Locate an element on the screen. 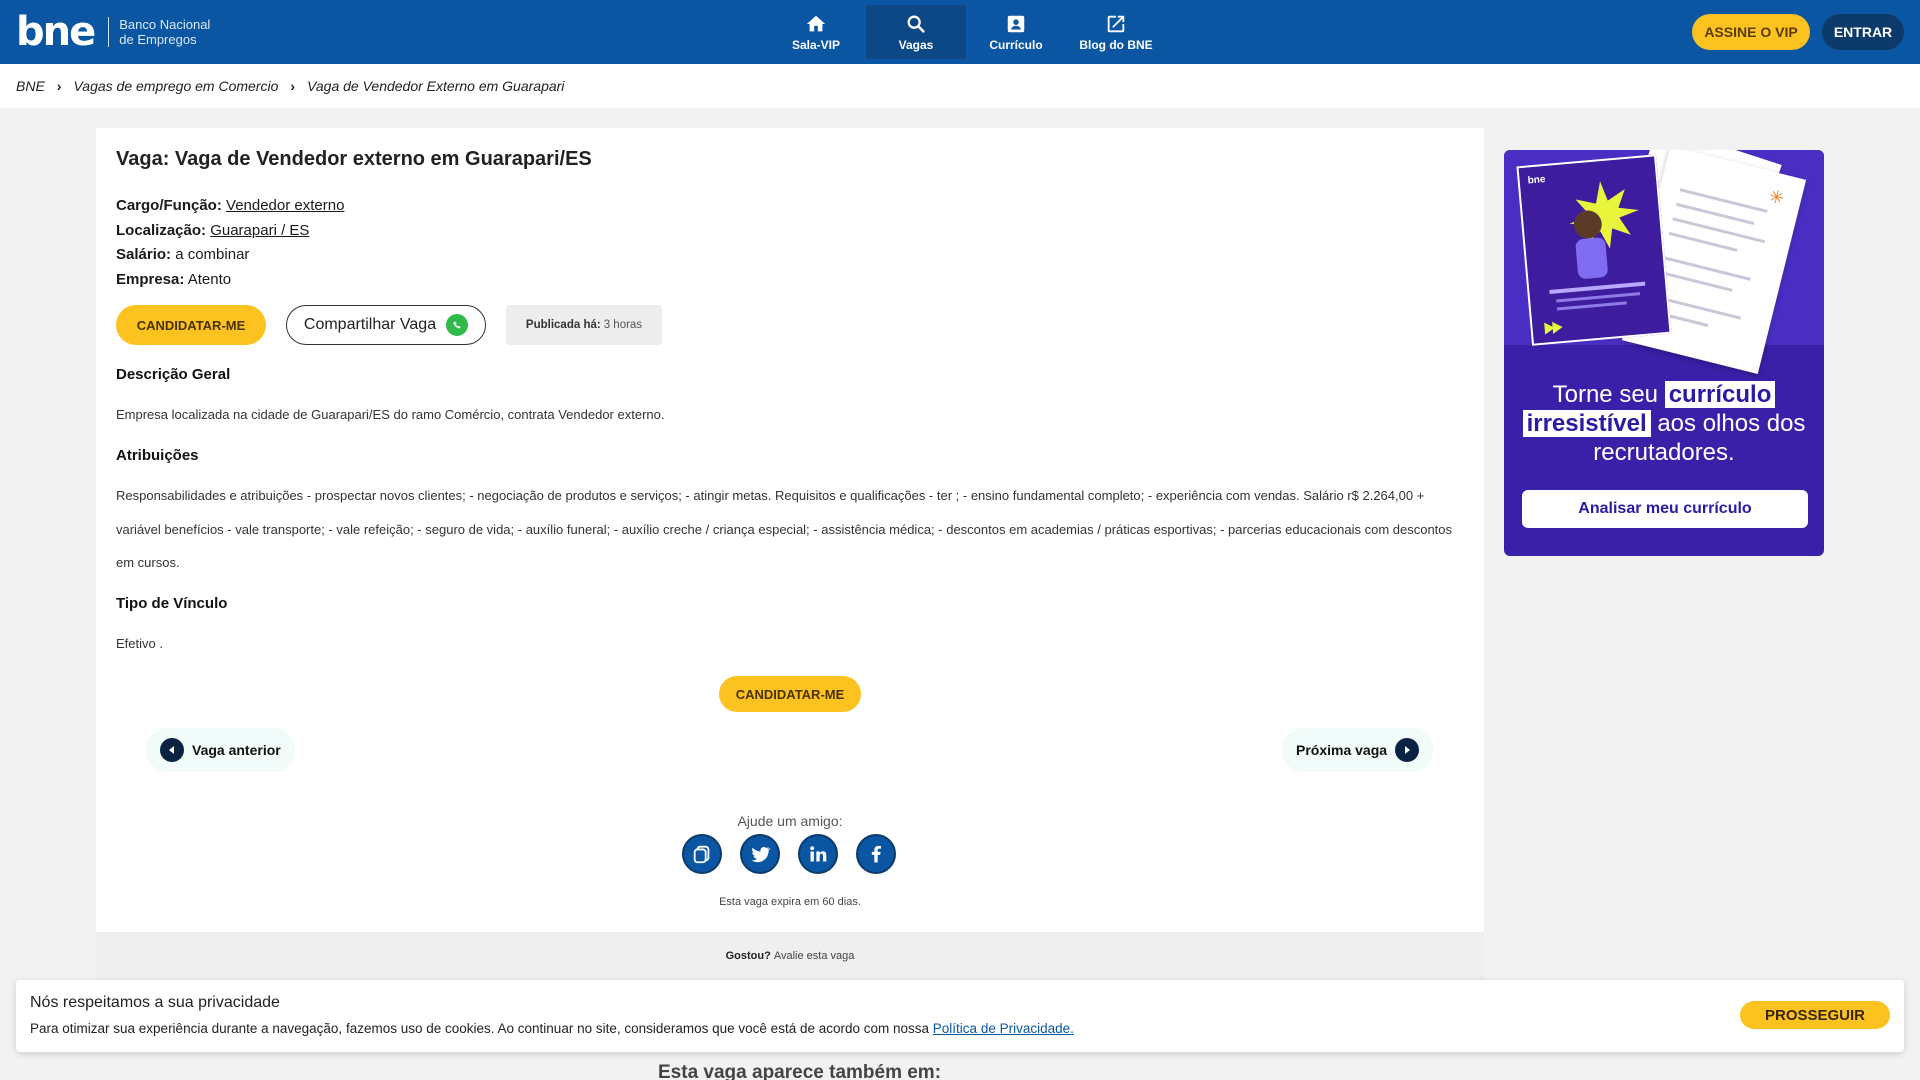 The width and height of the screenshot is (1920, 1080). ad-line1-pre: Torne seu is located at coordinates (1605, 394).